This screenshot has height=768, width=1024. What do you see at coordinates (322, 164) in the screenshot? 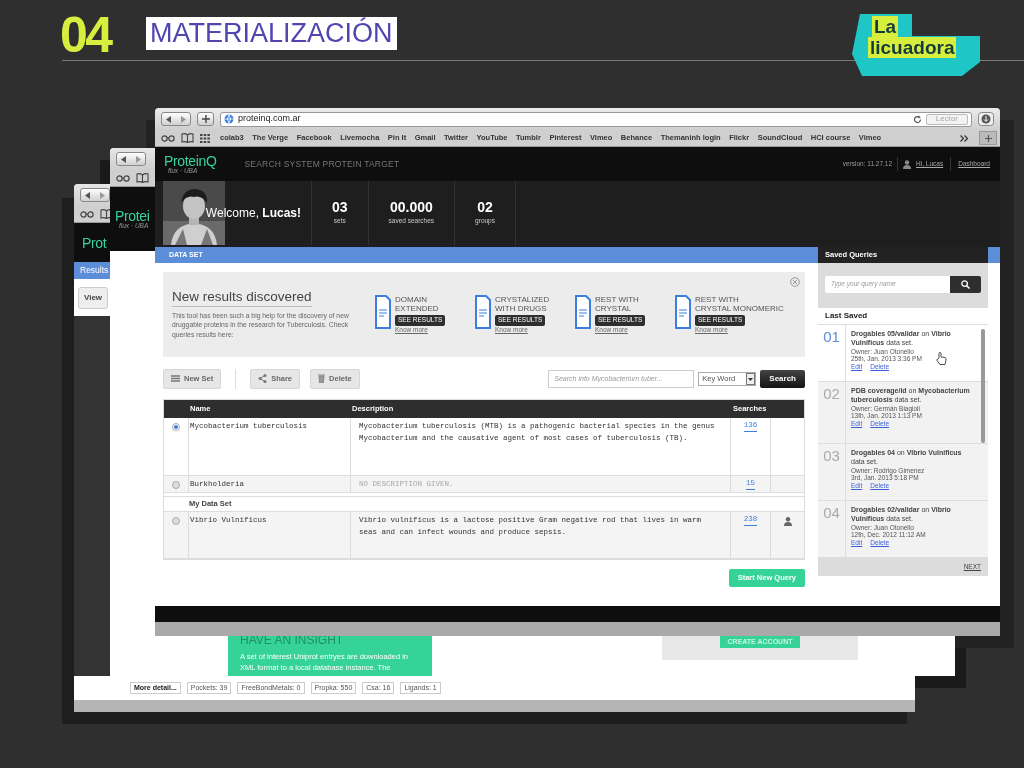
I see `app-tagline: SEARCH SYSTEM PROTEIN TARGET` at bounding box center [322, 164].